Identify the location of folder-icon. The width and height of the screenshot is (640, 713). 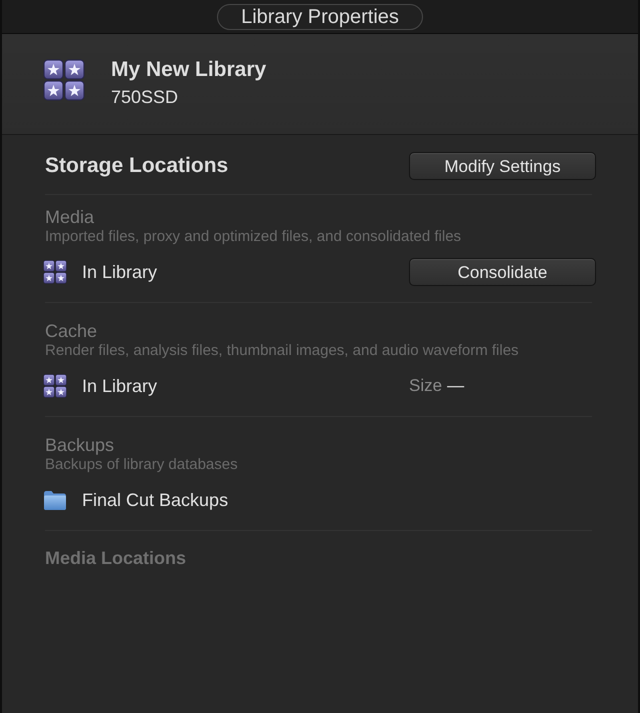
(55, 500).